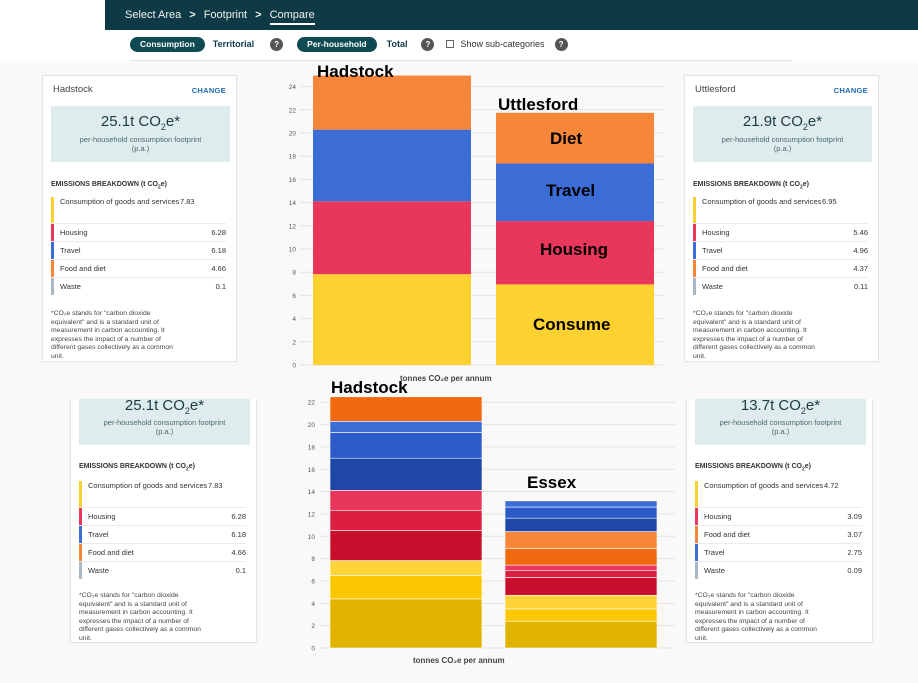 This screenshot has height=683, width=918. I want to click on breakdown-row-travel: Travel 6.18, so click(162, 534).